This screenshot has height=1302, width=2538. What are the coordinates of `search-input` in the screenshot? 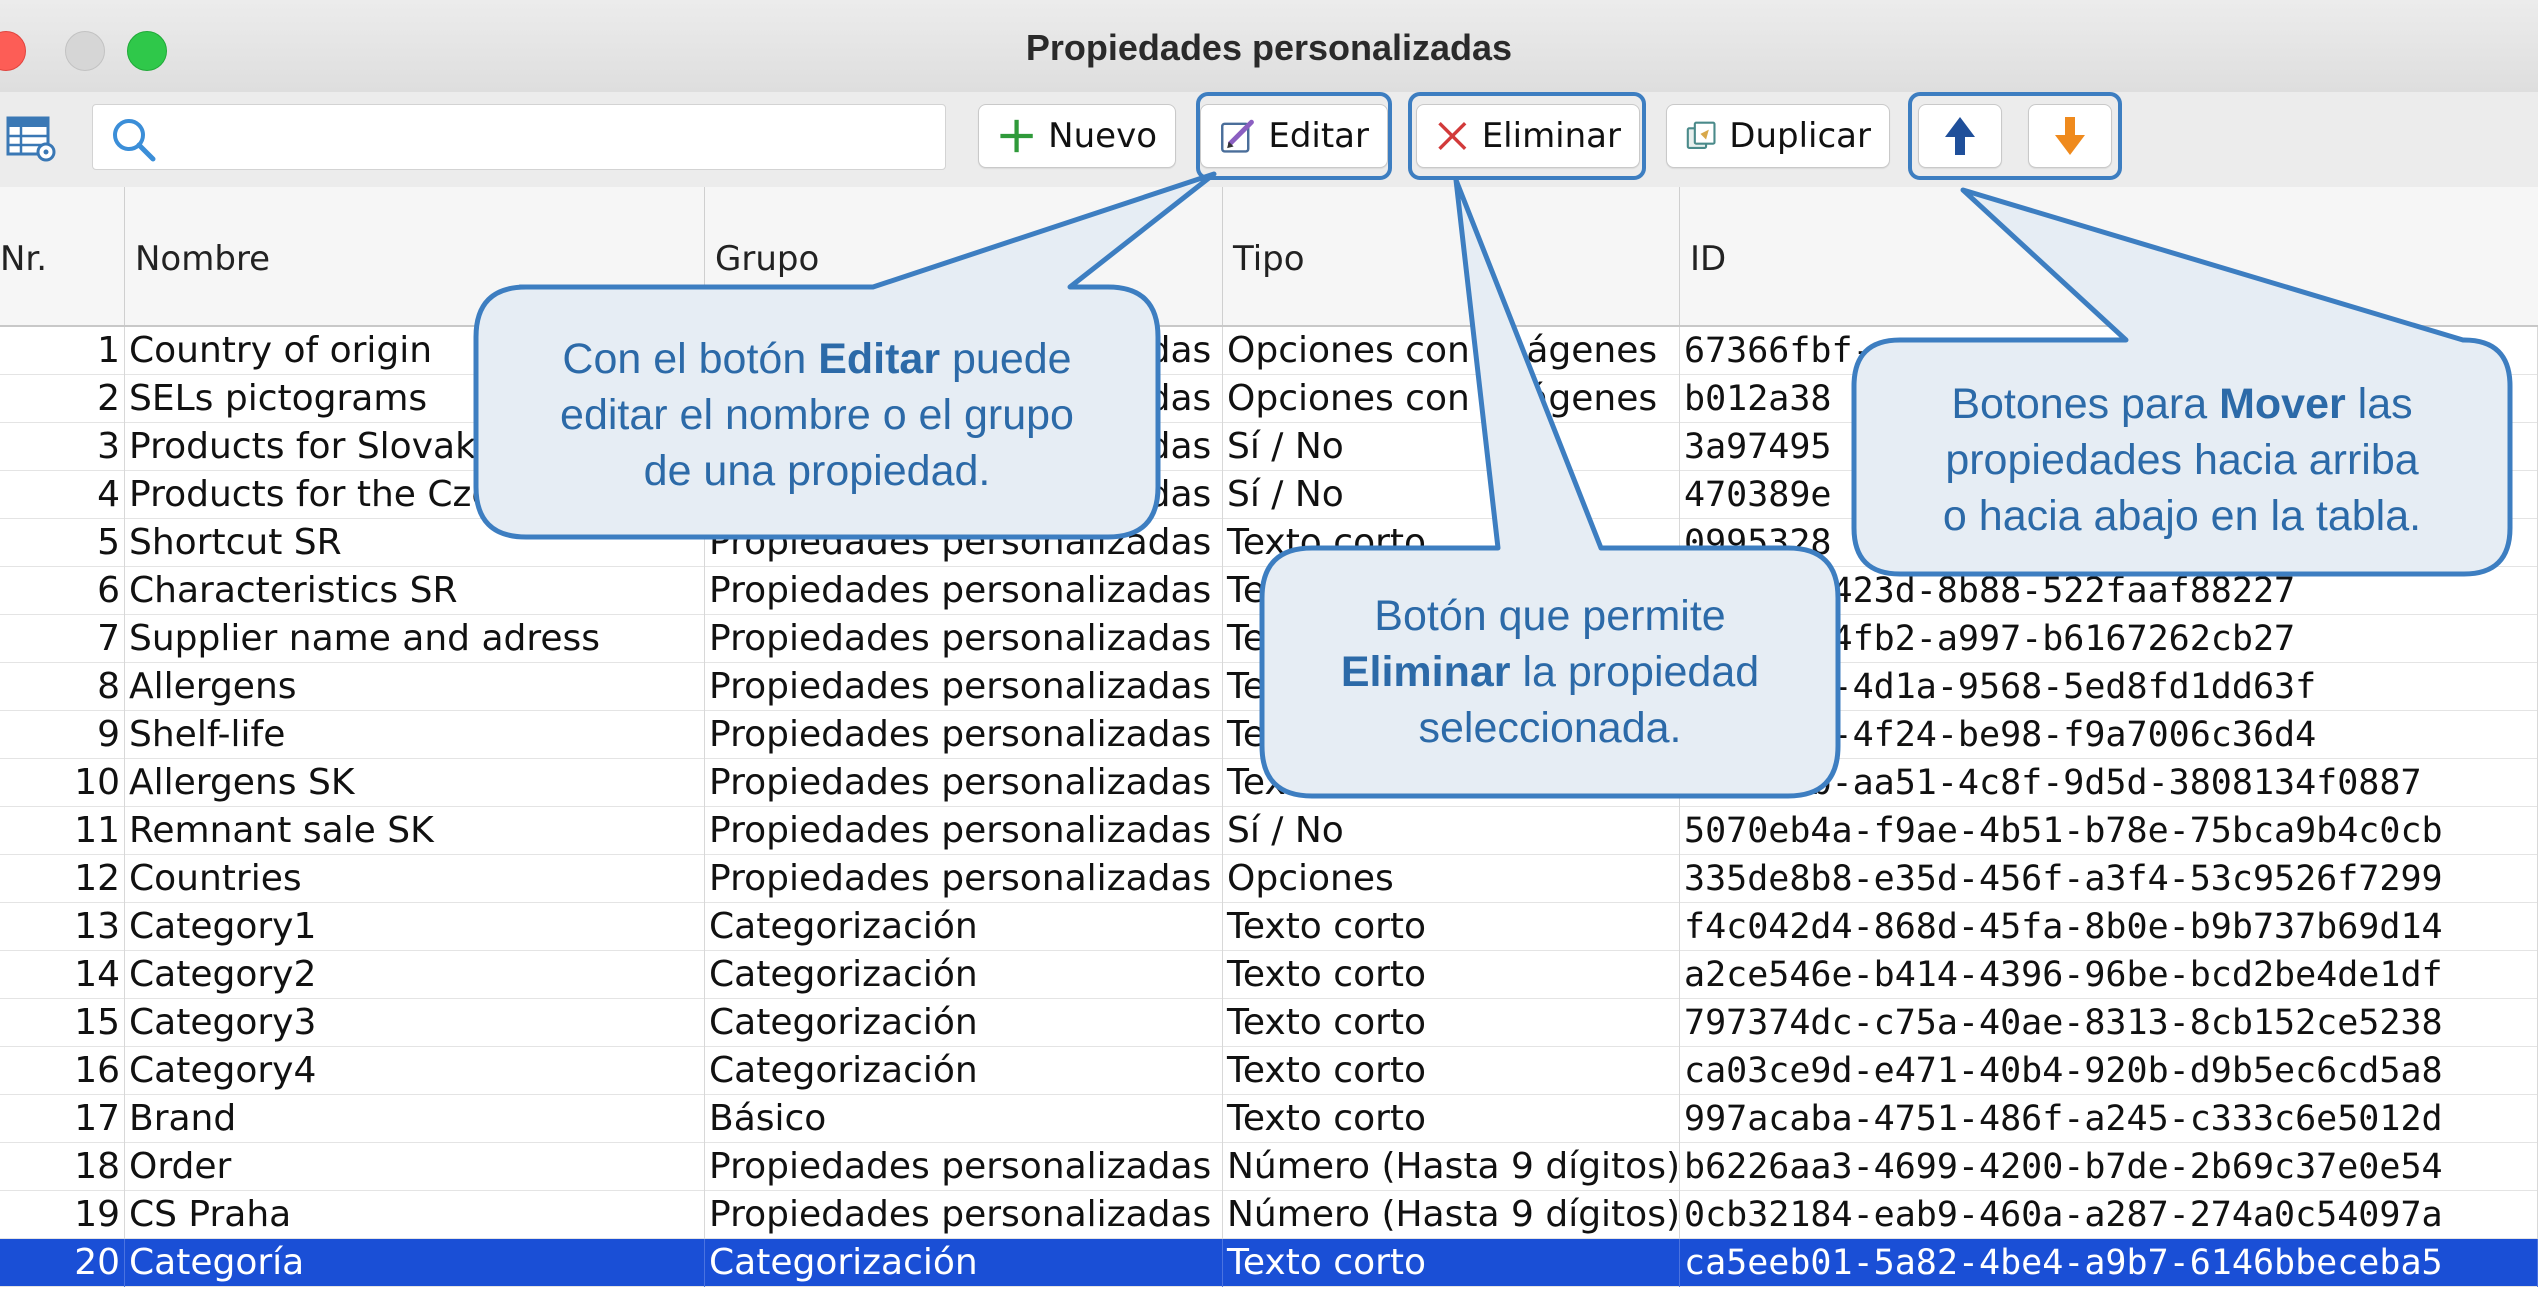 It's located at (550, 137).